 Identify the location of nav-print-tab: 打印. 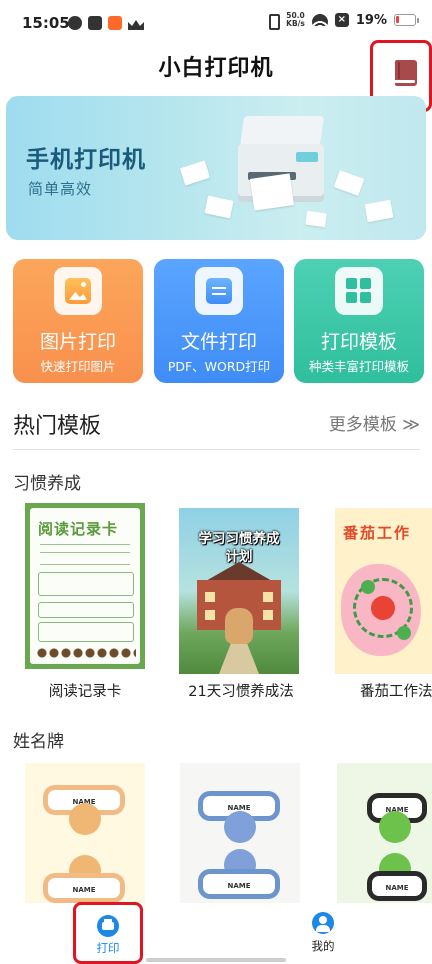
(108, 933).